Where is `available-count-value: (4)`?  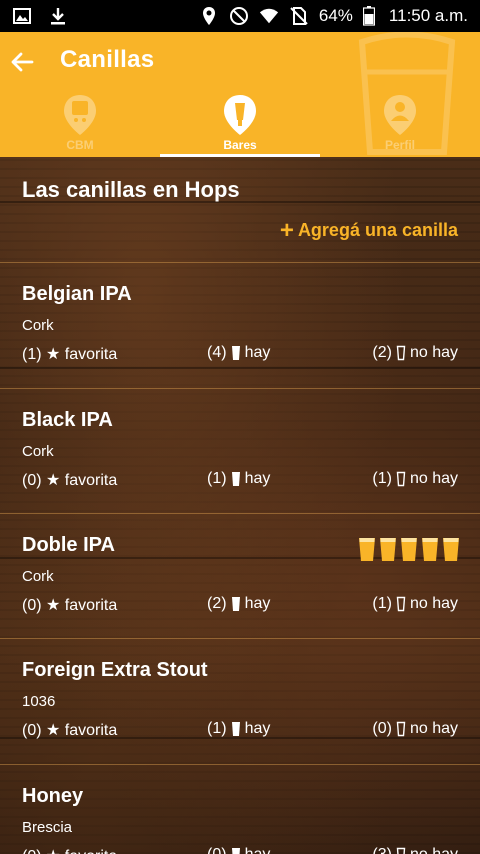 available-count-value: (4) is located at coordinates (217, 352).